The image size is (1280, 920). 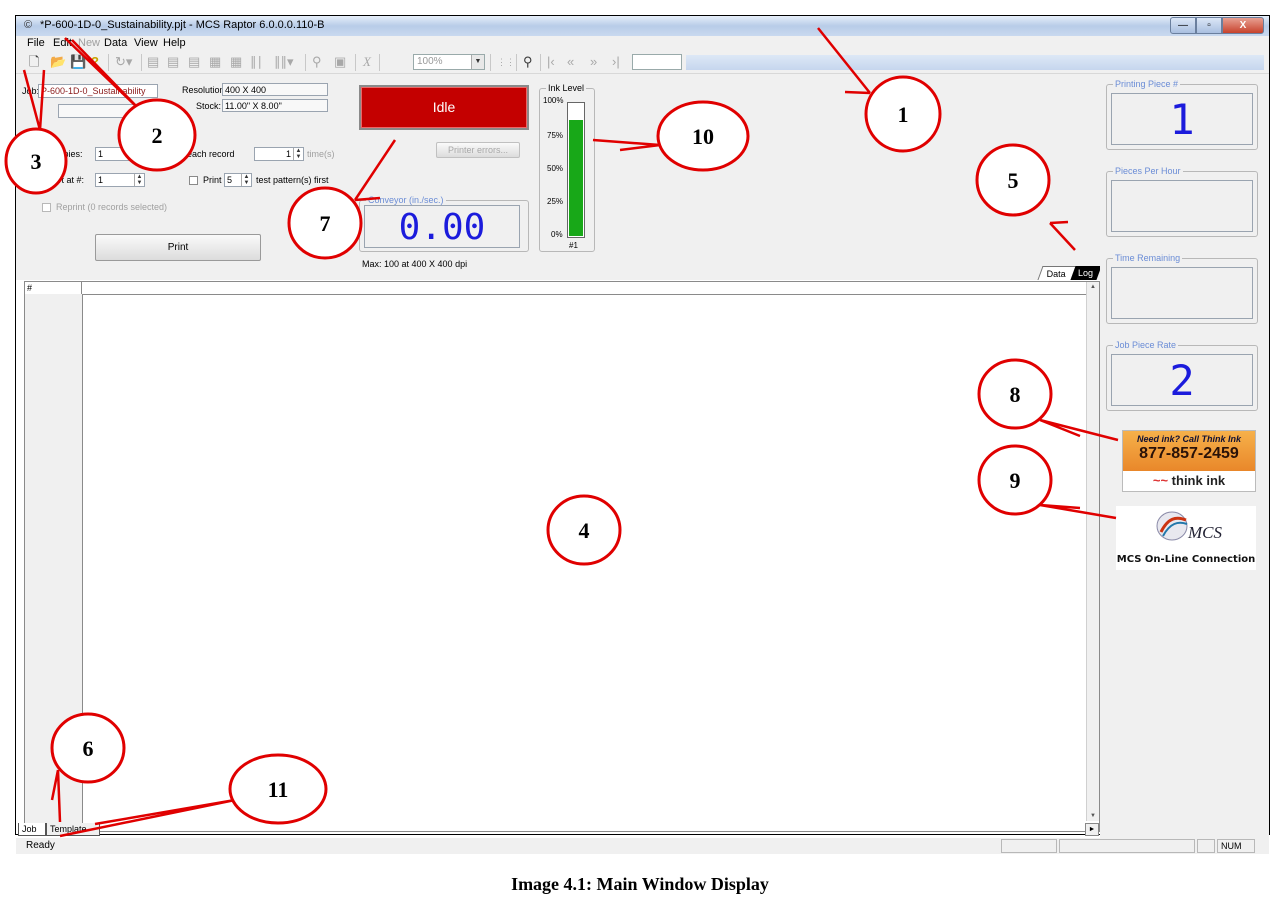 I want to click on vertical-scrollbar: ▲ ▼, so click(x=1092, y=551).